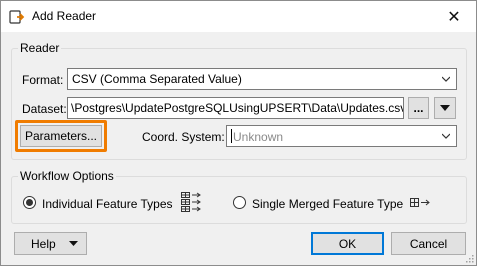 The image size is (477, 266). I want to click on dataset-label: Dataset:, so click(44, 109).